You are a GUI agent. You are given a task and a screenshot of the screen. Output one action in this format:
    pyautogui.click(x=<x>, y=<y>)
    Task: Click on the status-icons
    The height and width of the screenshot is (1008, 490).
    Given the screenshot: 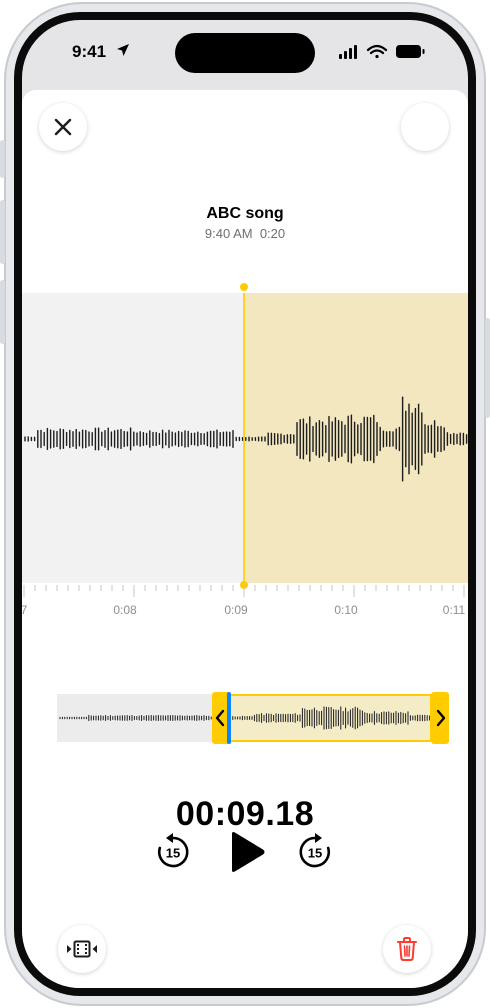 What is the action you would take?
    pyautogui.click(x=382, y=51)
    